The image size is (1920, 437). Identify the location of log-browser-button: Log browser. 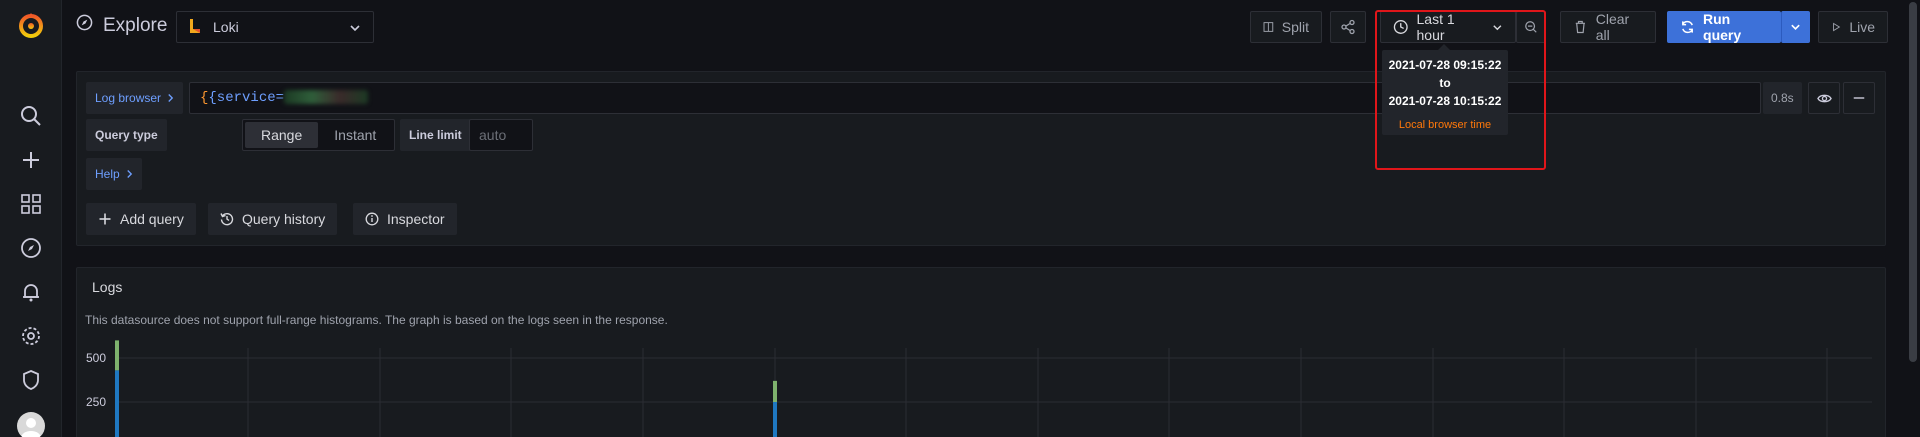
(135, 98).